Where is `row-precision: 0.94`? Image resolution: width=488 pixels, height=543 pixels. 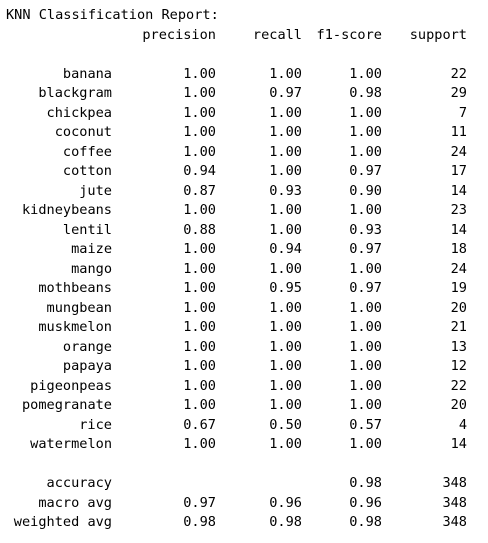
row-precision: 0.94 is located at coordinates (199, 171).